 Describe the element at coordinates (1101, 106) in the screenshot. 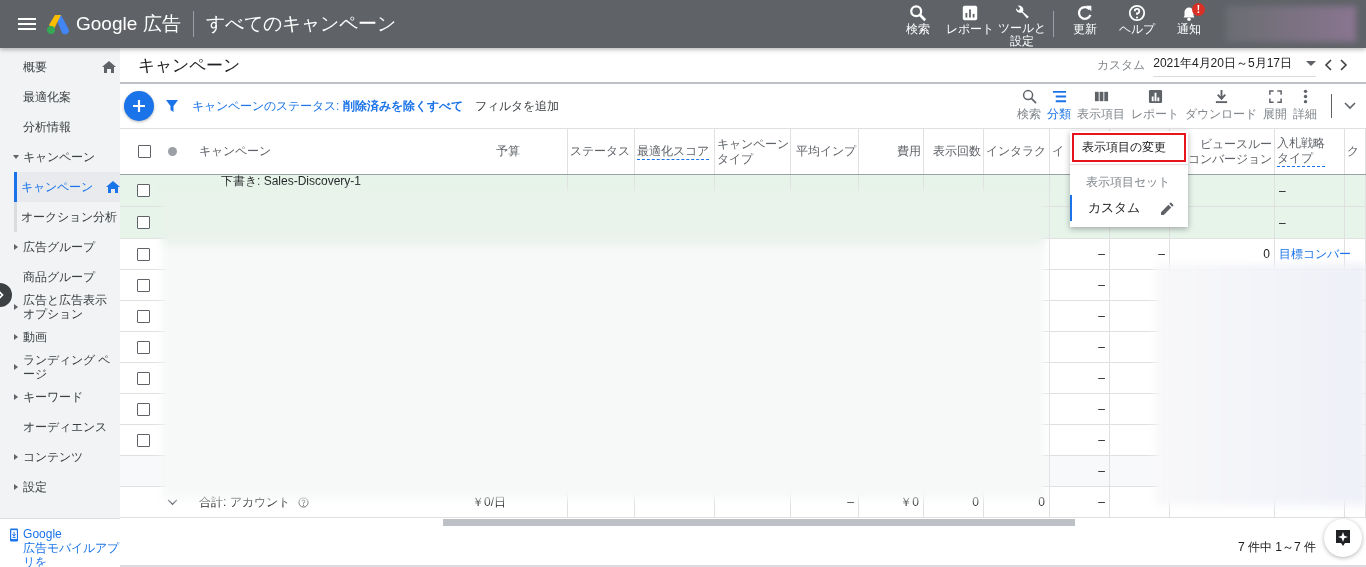

I see `toolbar-button: 表示項目` at that location.